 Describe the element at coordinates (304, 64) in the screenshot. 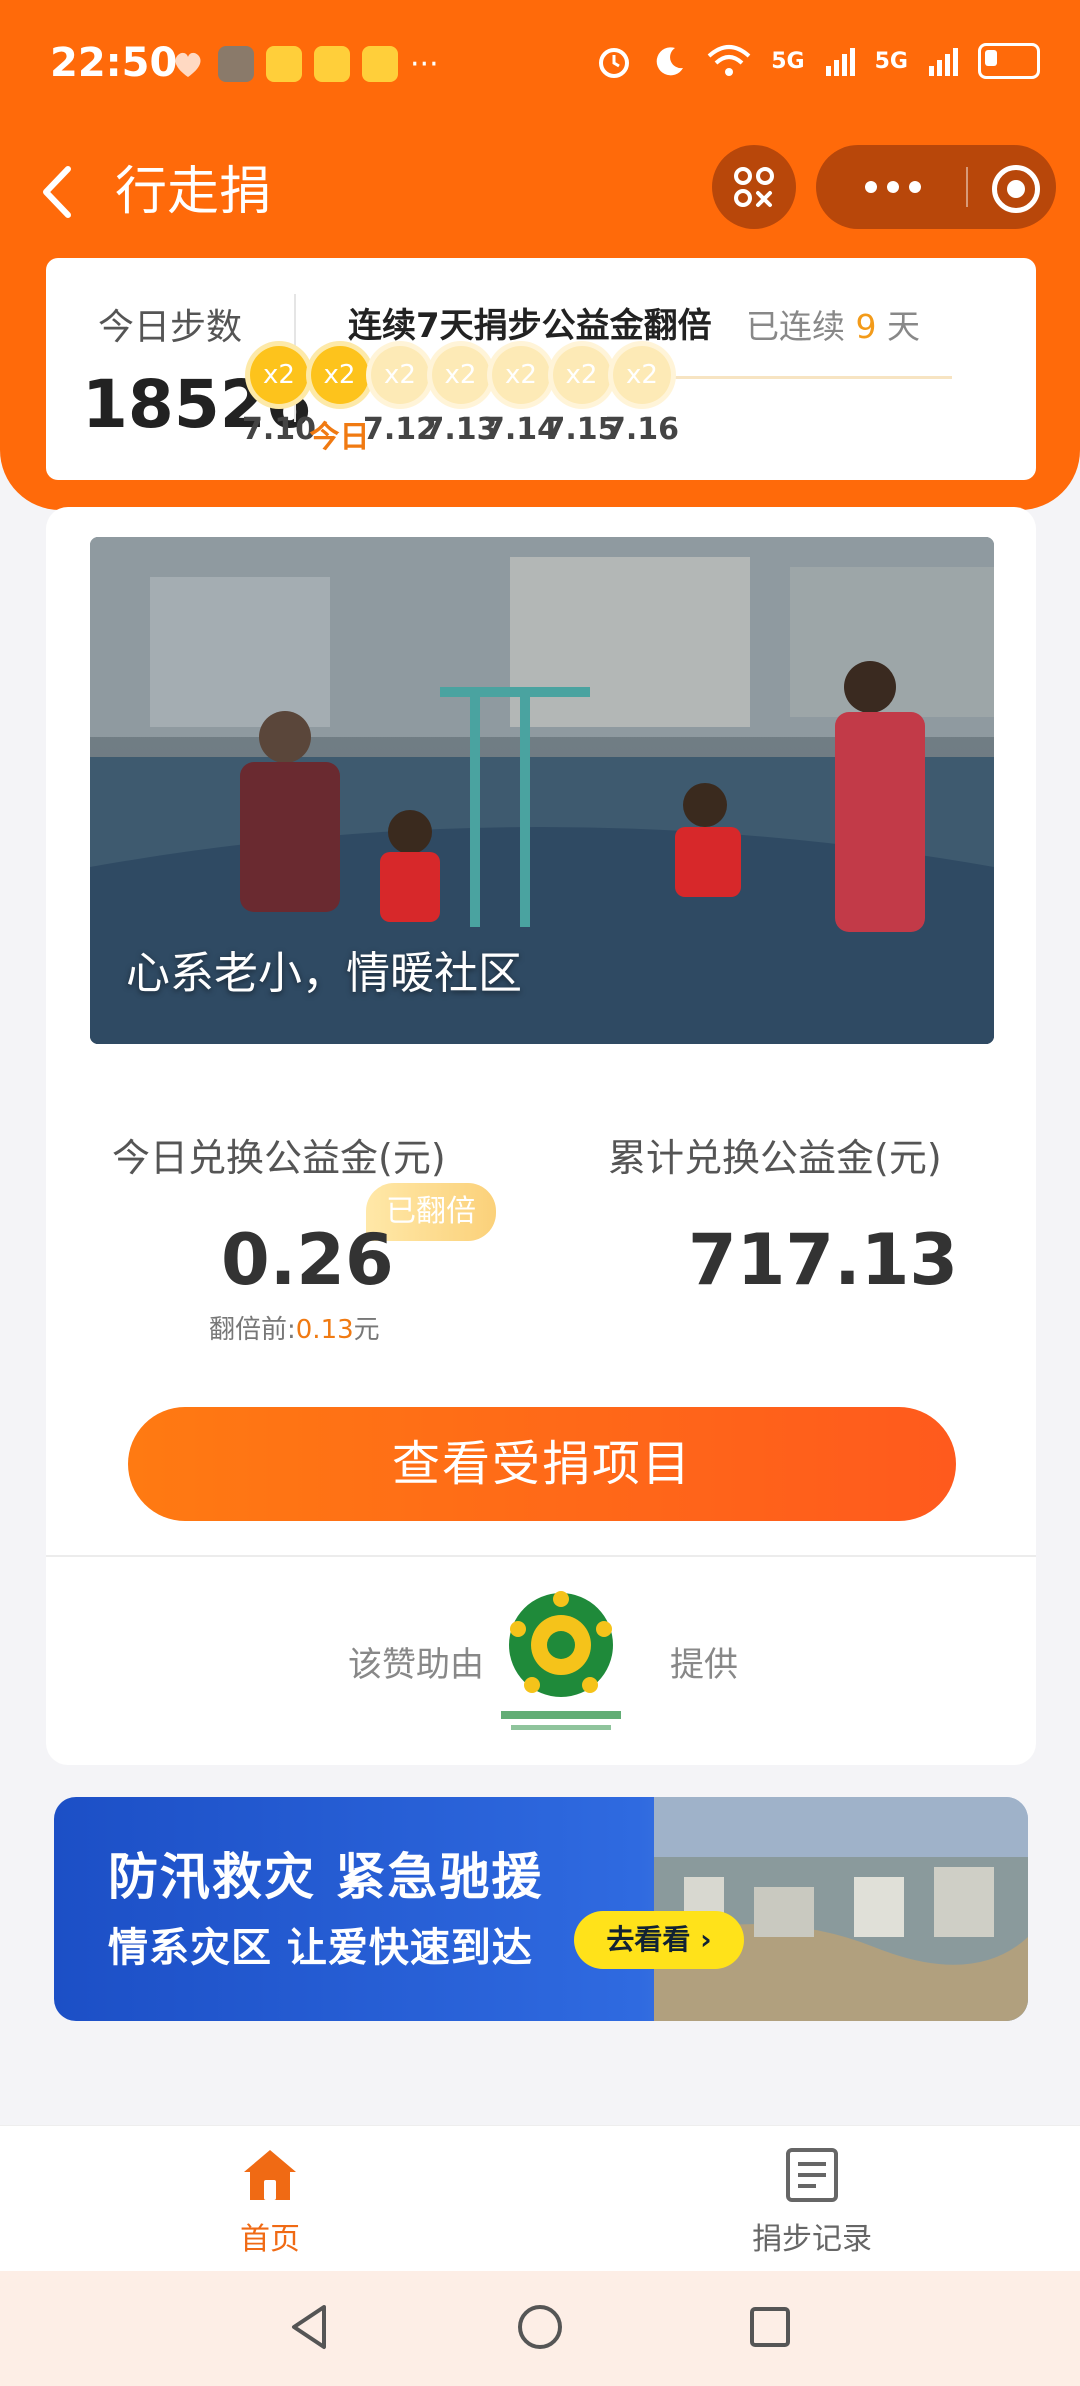

I see `notification-icons: ···` at that location.